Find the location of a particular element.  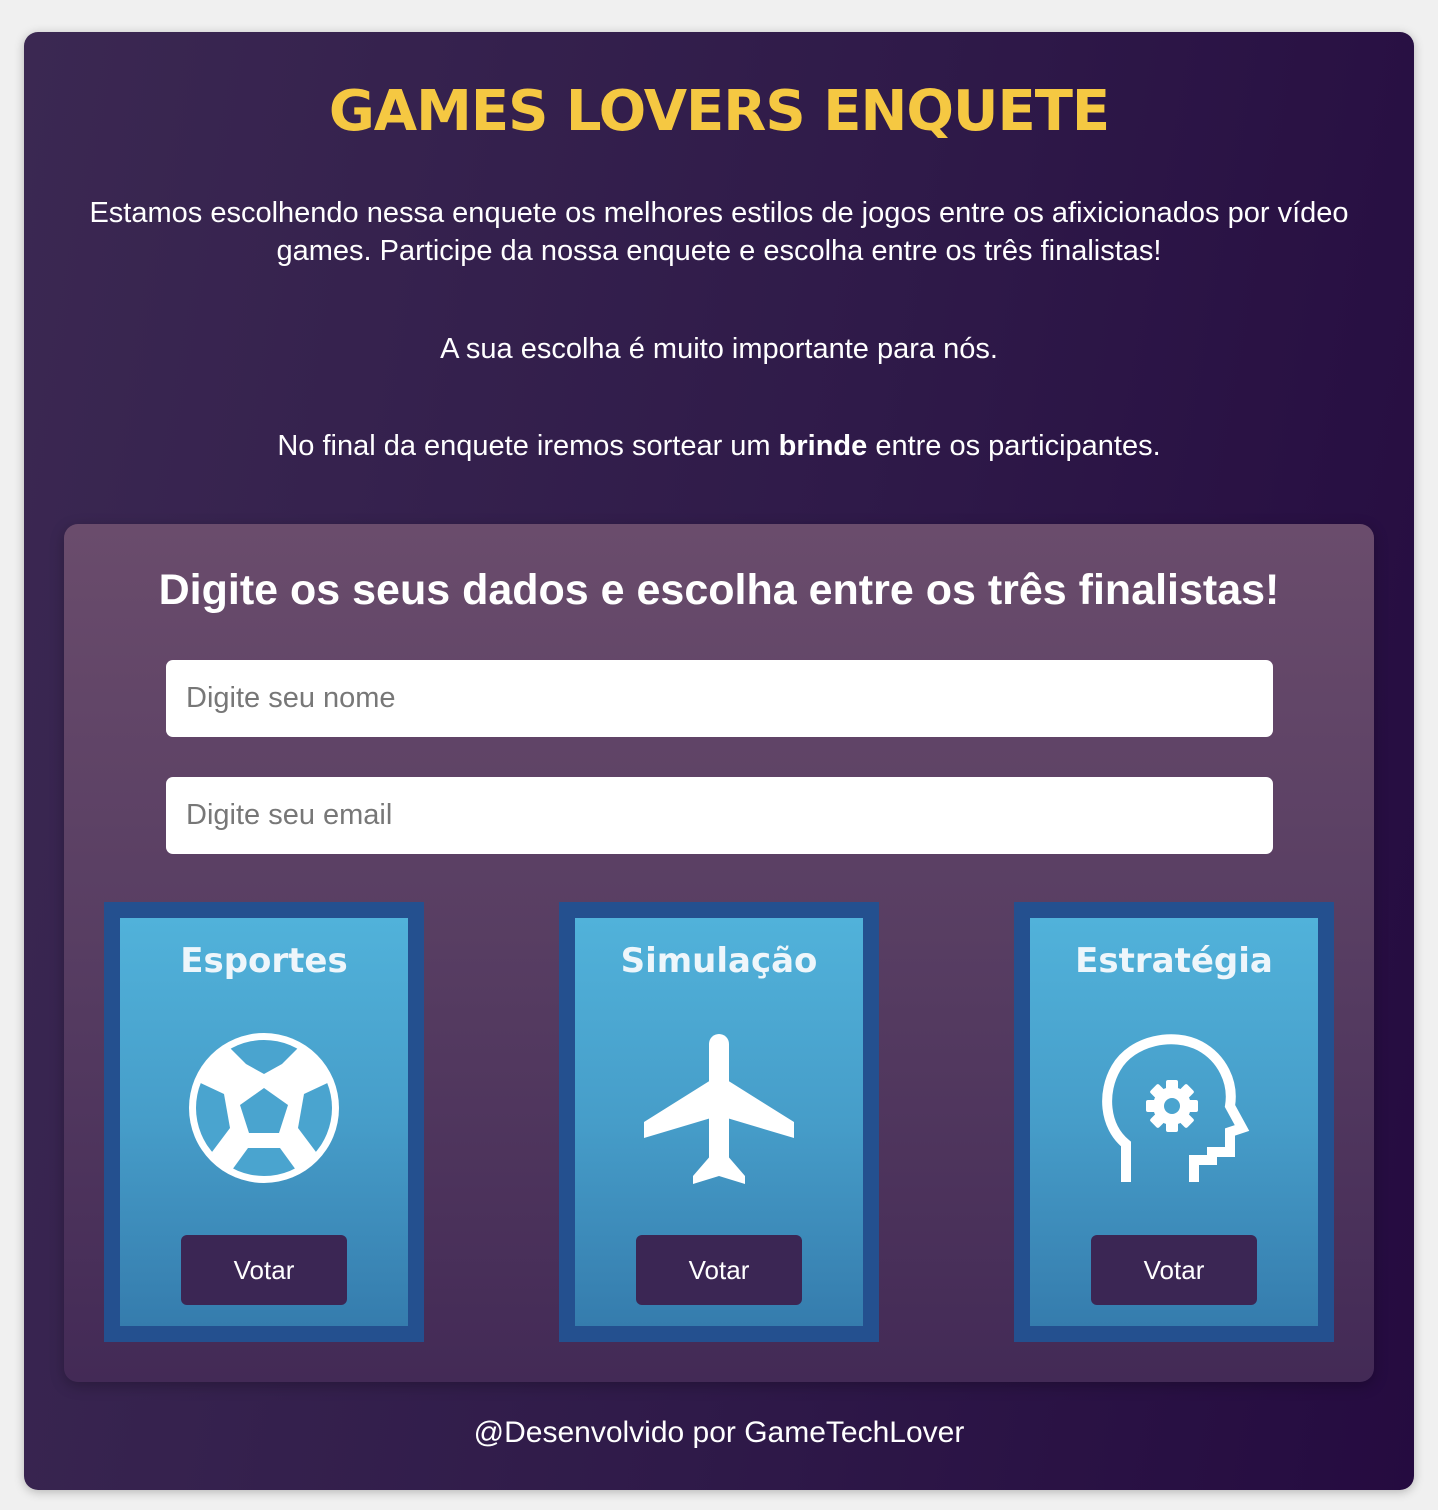

footer-credit: @Desenvolvido por GameTechLover is located at coordinates (719, 1432).